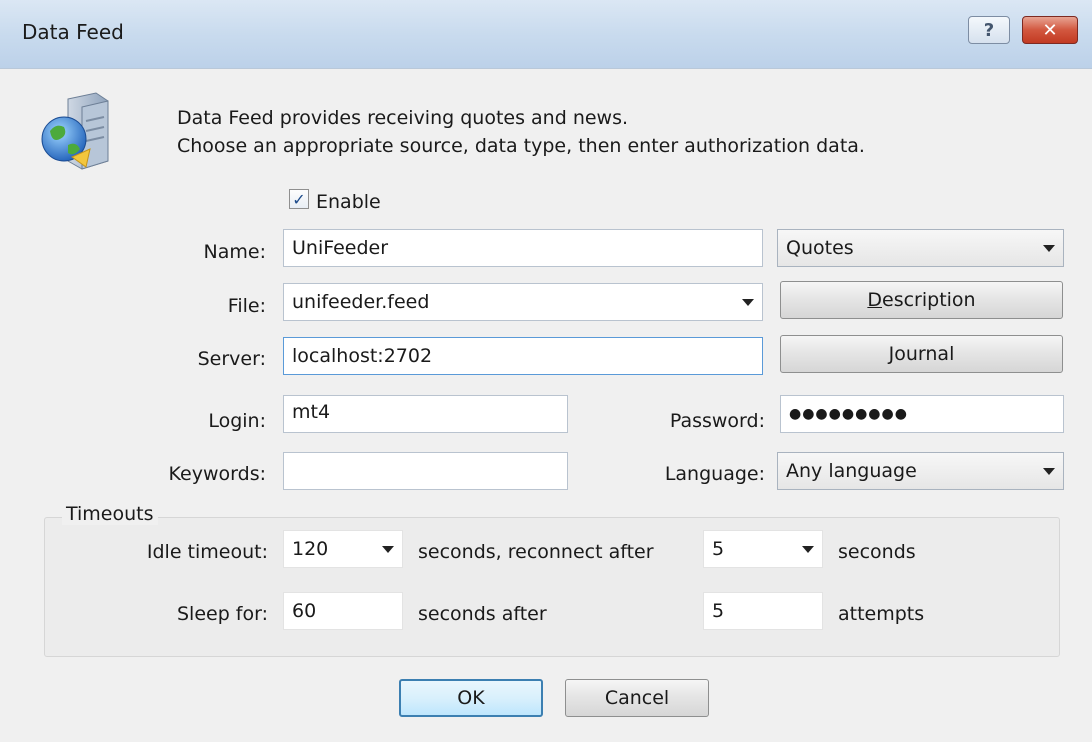 This screenshot has height=742, width=1092. What do you see at coordinates (361, 302) in the screenshot?
I see `file-value: unifeeder.feed` at bounding box center [361, 302].